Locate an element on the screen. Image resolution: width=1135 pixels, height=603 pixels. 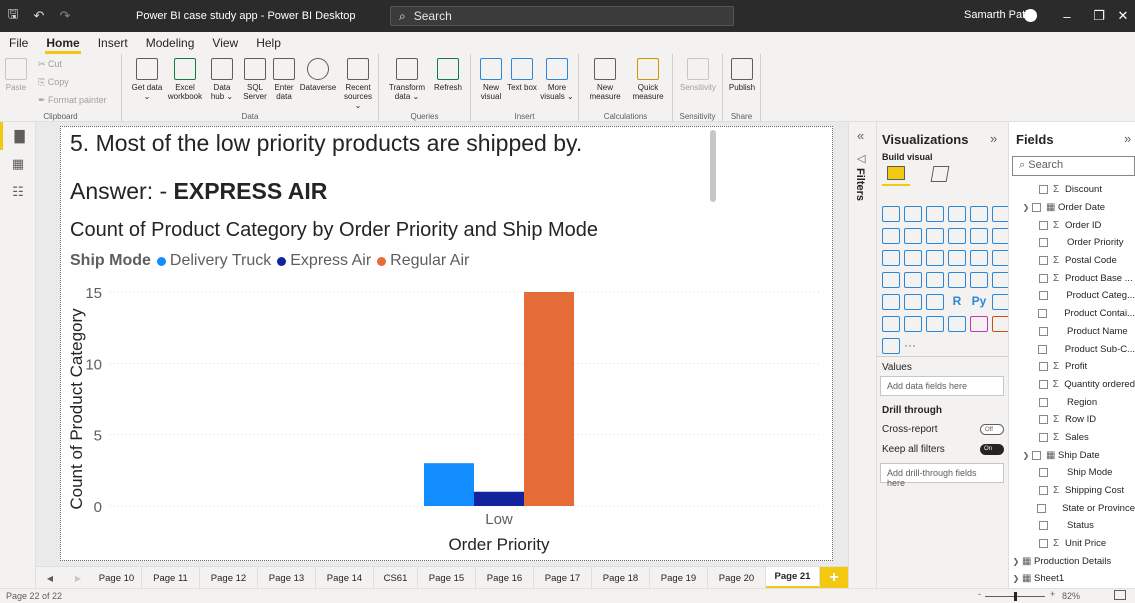
fit-to-page-icon is located at coordinates (1120, 595).